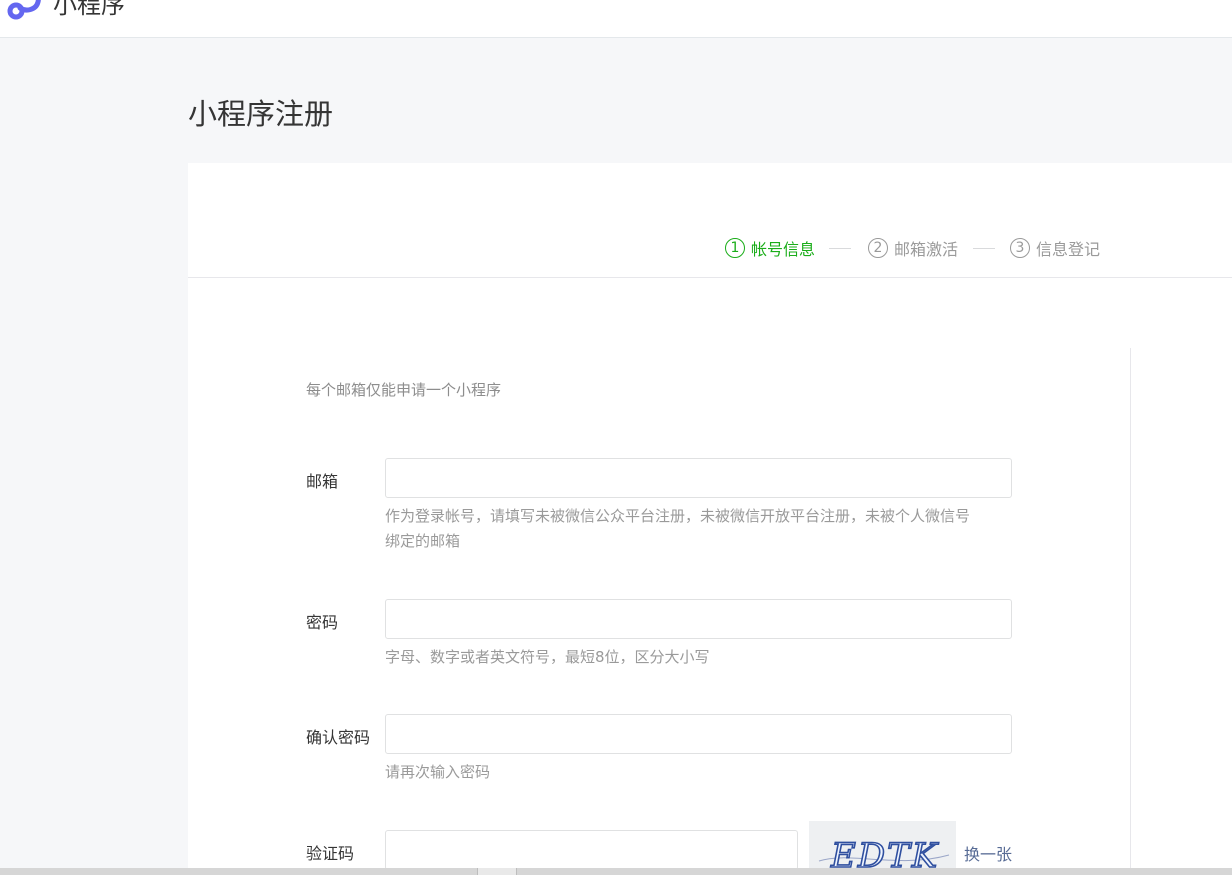 Image resolution: width=1232 pixels, height=875 pixels. What do you see at coordinates (591, 850) in the screenshot?
I see `captcha-input` at bounding box center [591, 850].